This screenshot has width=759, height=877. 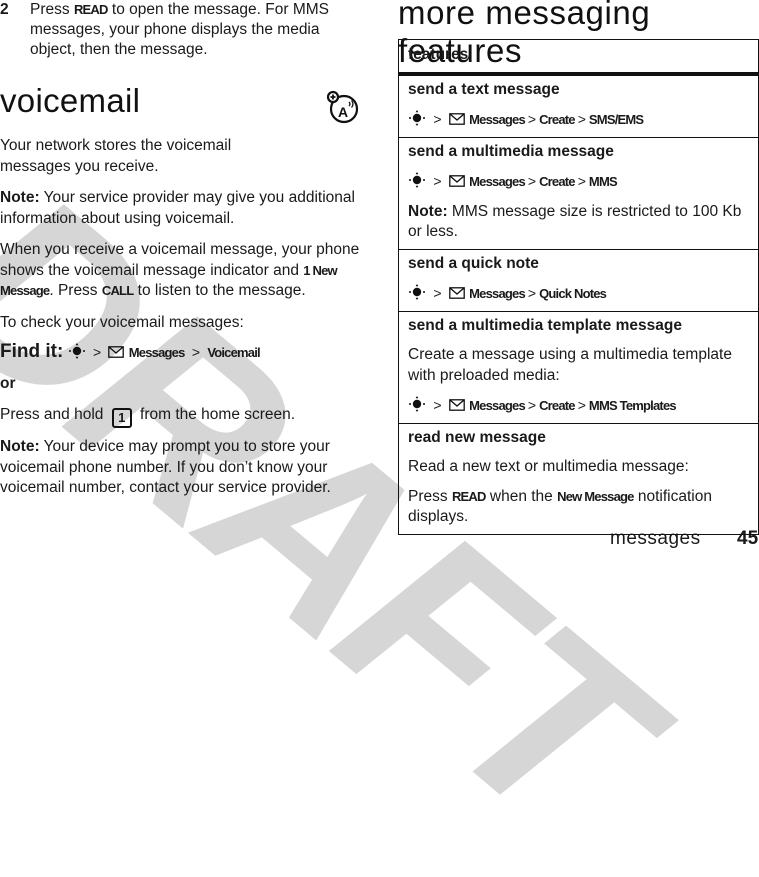 What do you see at coordinates (578, 182) in the screenshot?
I see `feature-path: > Messages > Create > MMS` at bounding box center [578, 182].